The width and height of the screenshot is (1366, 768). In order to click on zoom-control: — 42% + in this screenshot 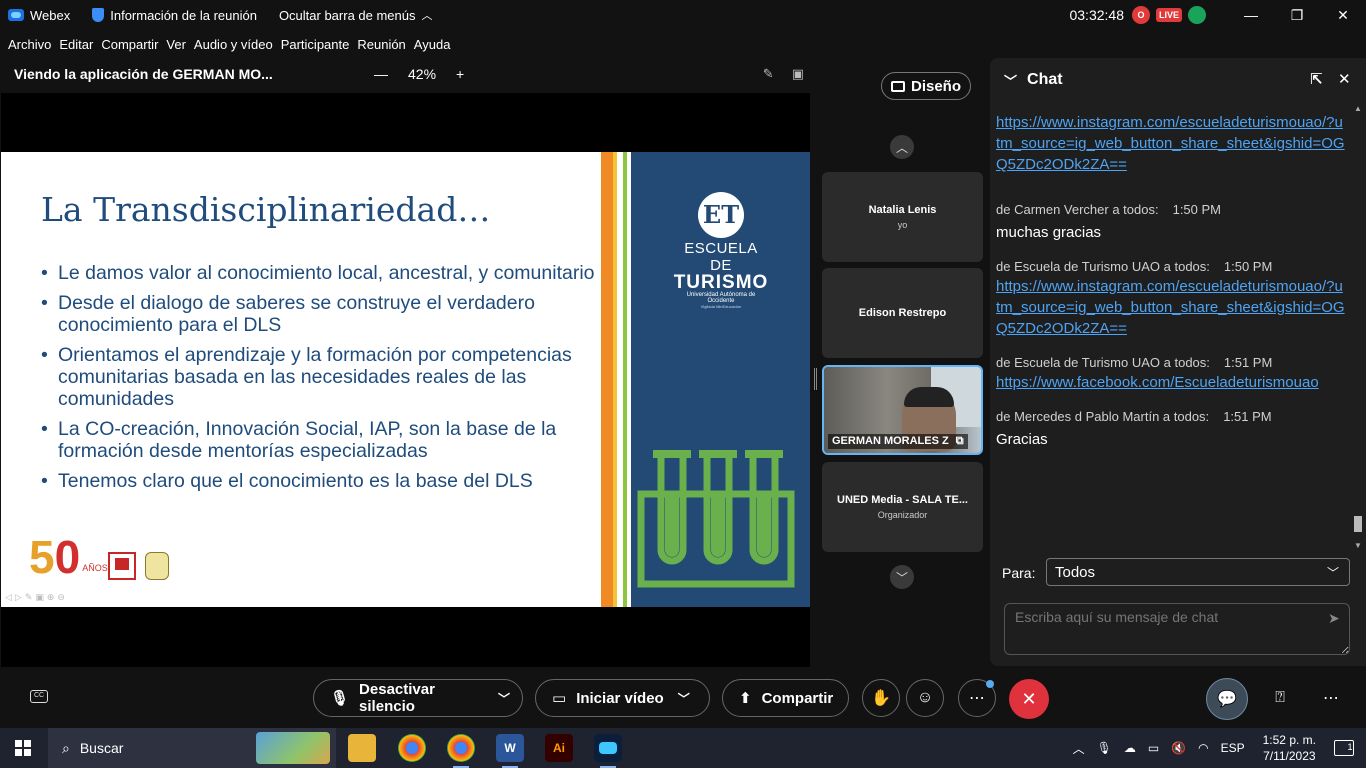, I will do `click(419, 74)`.